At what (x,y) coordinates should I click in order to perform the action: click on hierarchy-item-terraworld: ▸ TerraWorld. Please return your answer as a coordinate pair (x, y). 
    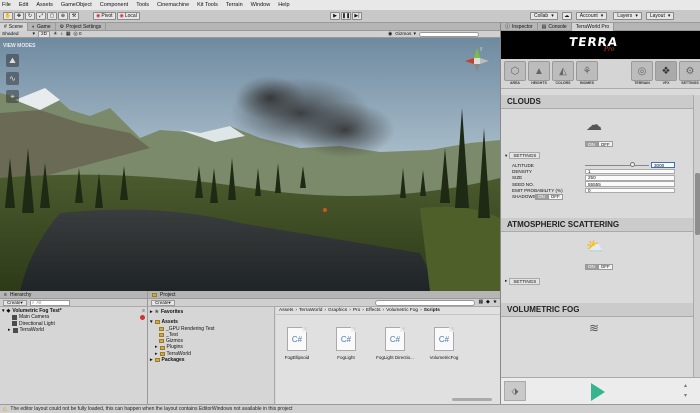
    Looking at the image, I should click on (73, 330).